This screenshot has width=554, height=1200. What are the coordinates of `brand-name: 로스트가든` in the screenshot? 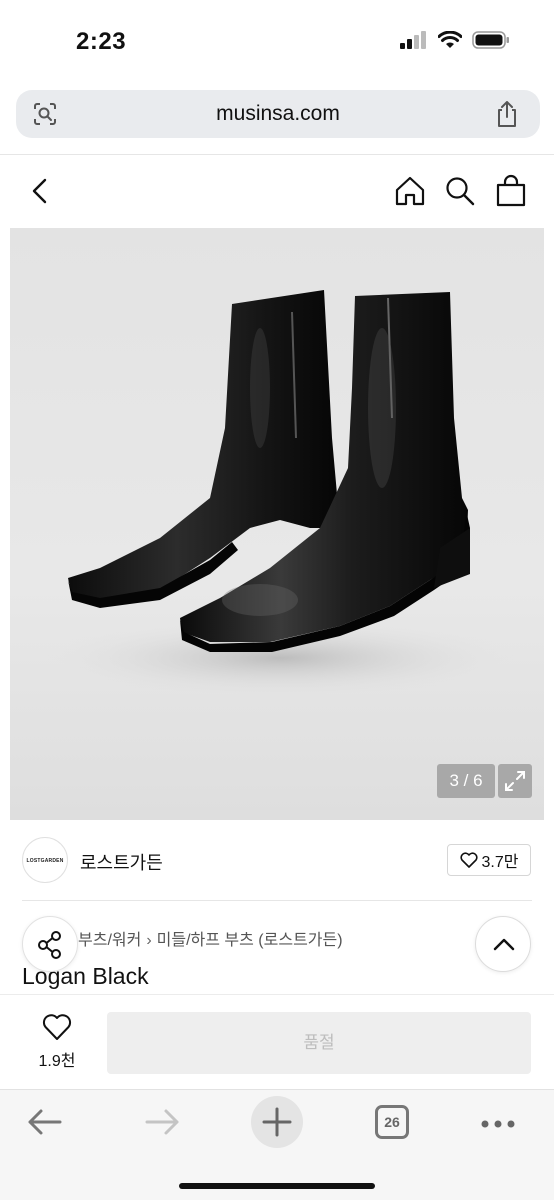 It's located at (121, 862).